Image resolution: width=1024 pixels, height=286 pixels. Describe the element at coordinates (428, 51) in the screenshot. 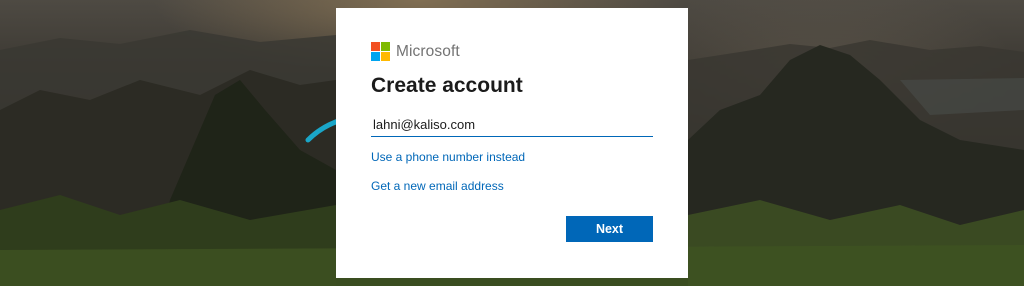

I see `brand-name: Microsoft` at that location.